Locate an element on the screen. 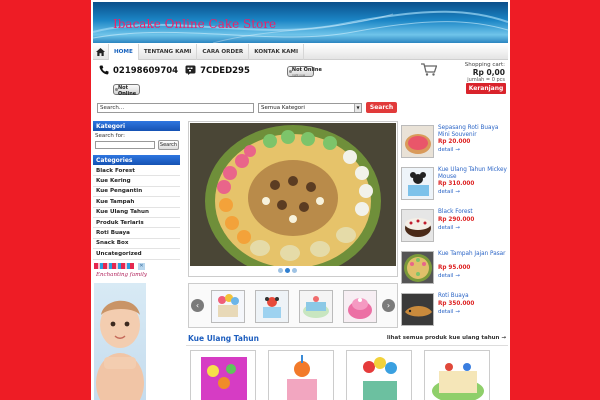 This screenshot has height=400, width=600. phone-number: 02198609704 is located at coordinates (146, 71).